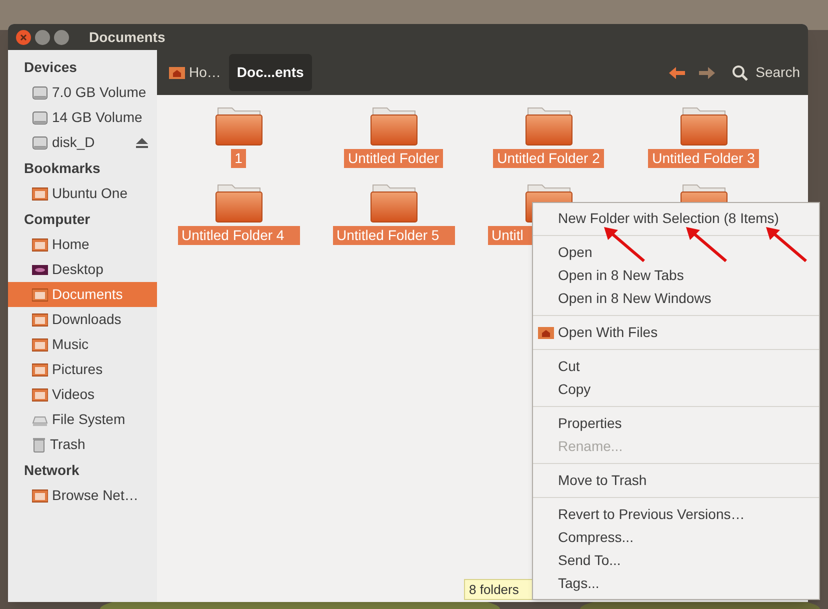 The height and width of the screenshot is (609, 828). What do you see at coordinates (142, 142) in the screenshot?
I see `eject-icon` at bounding box center [142, 142].